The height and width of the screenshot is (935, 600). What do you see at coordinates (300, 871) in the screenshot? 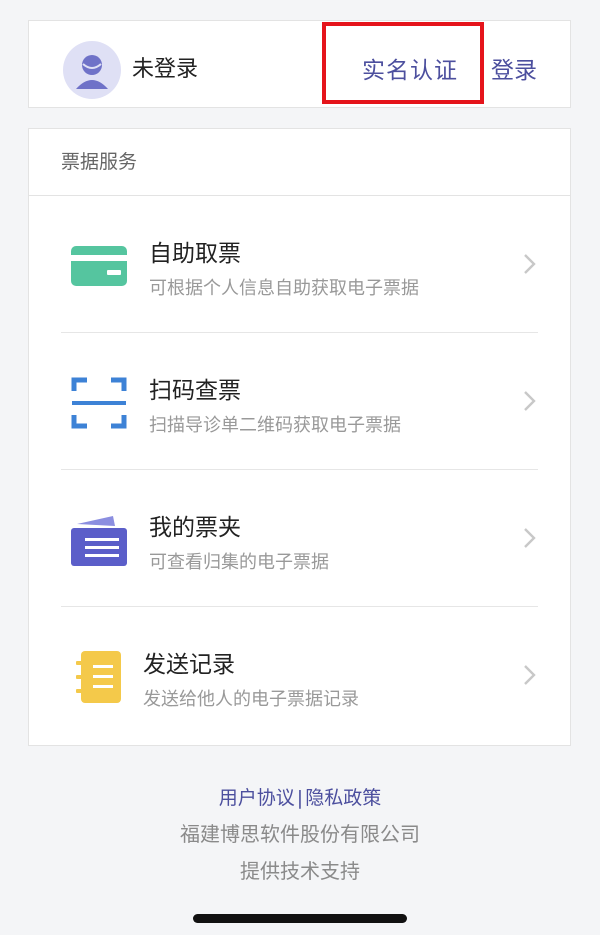
I see `tech-support-text: 提供技术支持` at bounding box center [300, 871].